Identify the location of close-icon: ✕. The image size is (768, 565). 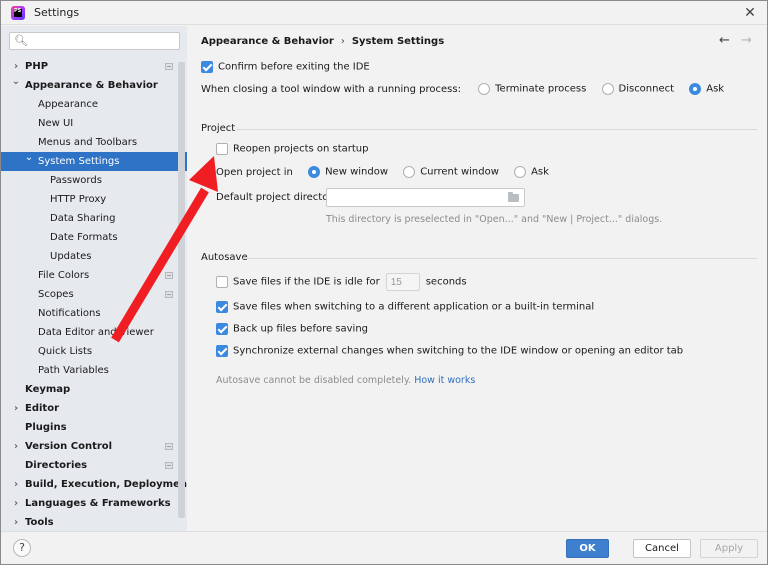
(750, 13).